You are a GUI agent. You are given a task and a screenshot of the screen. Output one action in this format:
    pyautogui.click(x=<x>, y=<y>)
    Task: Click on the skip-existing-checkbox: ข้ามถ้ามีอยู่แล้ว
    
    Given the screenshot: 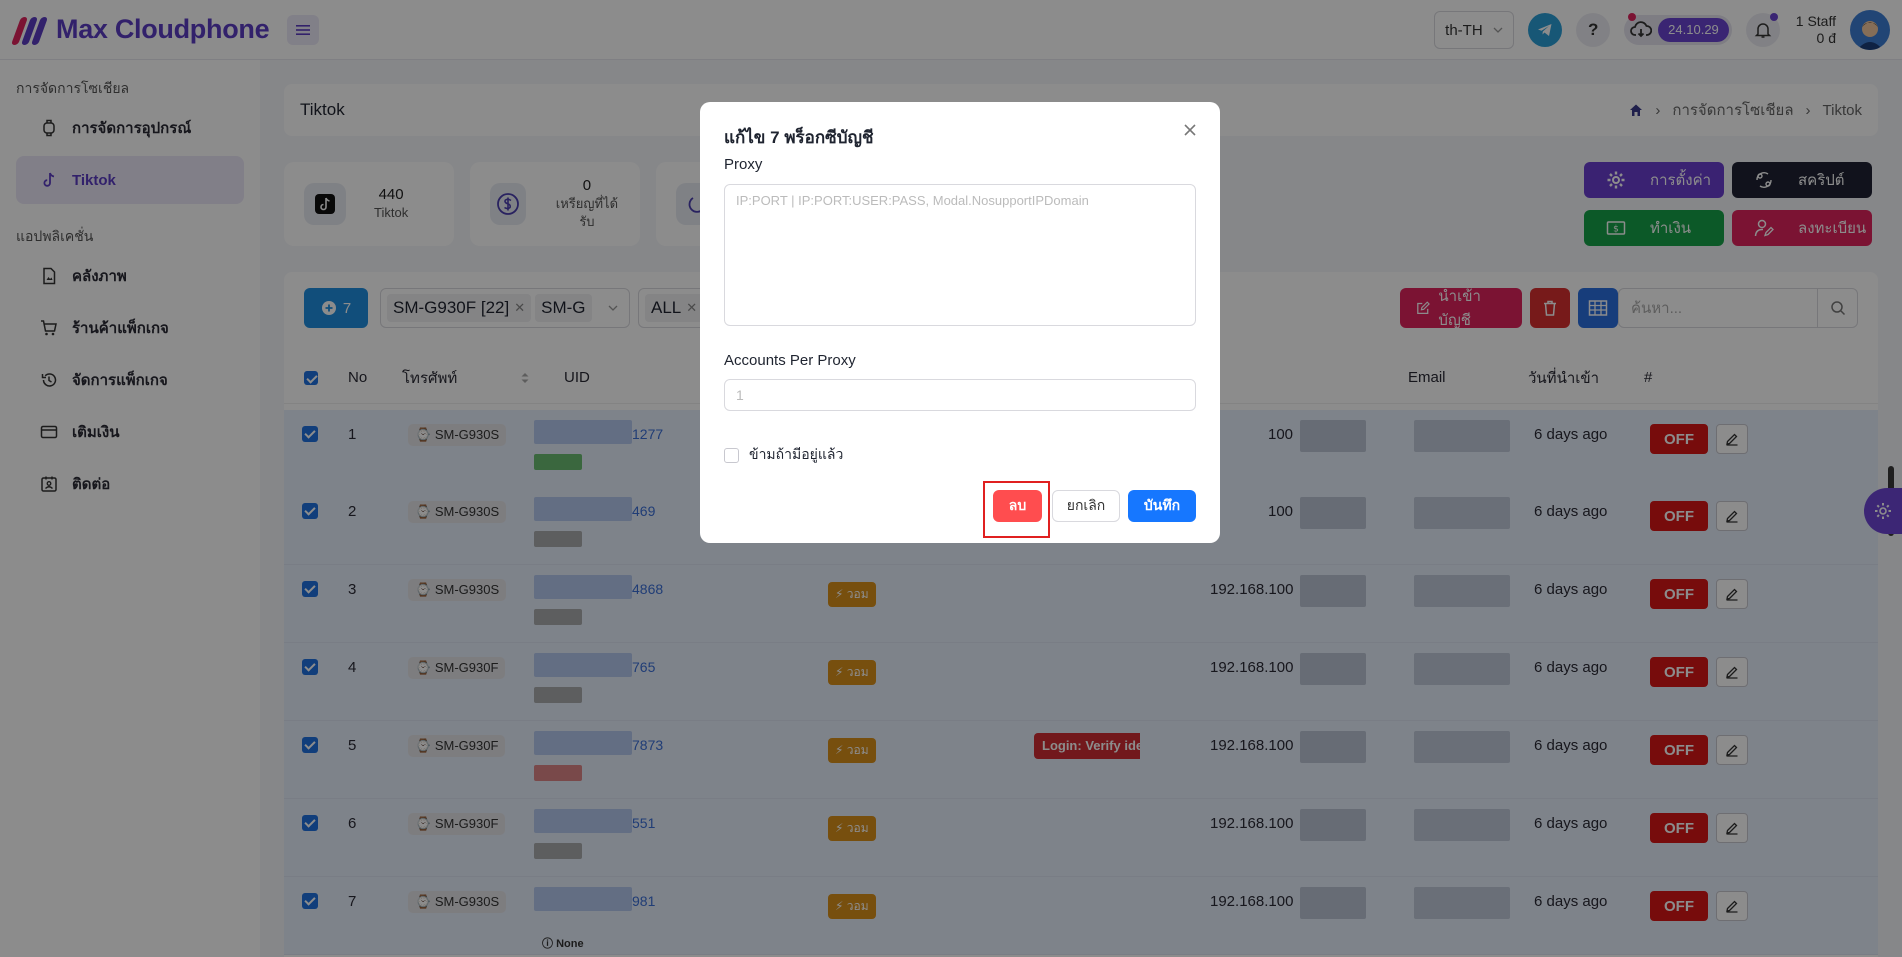 What is the action you would take?
    pyautogui.click(x=783, y=455)
    